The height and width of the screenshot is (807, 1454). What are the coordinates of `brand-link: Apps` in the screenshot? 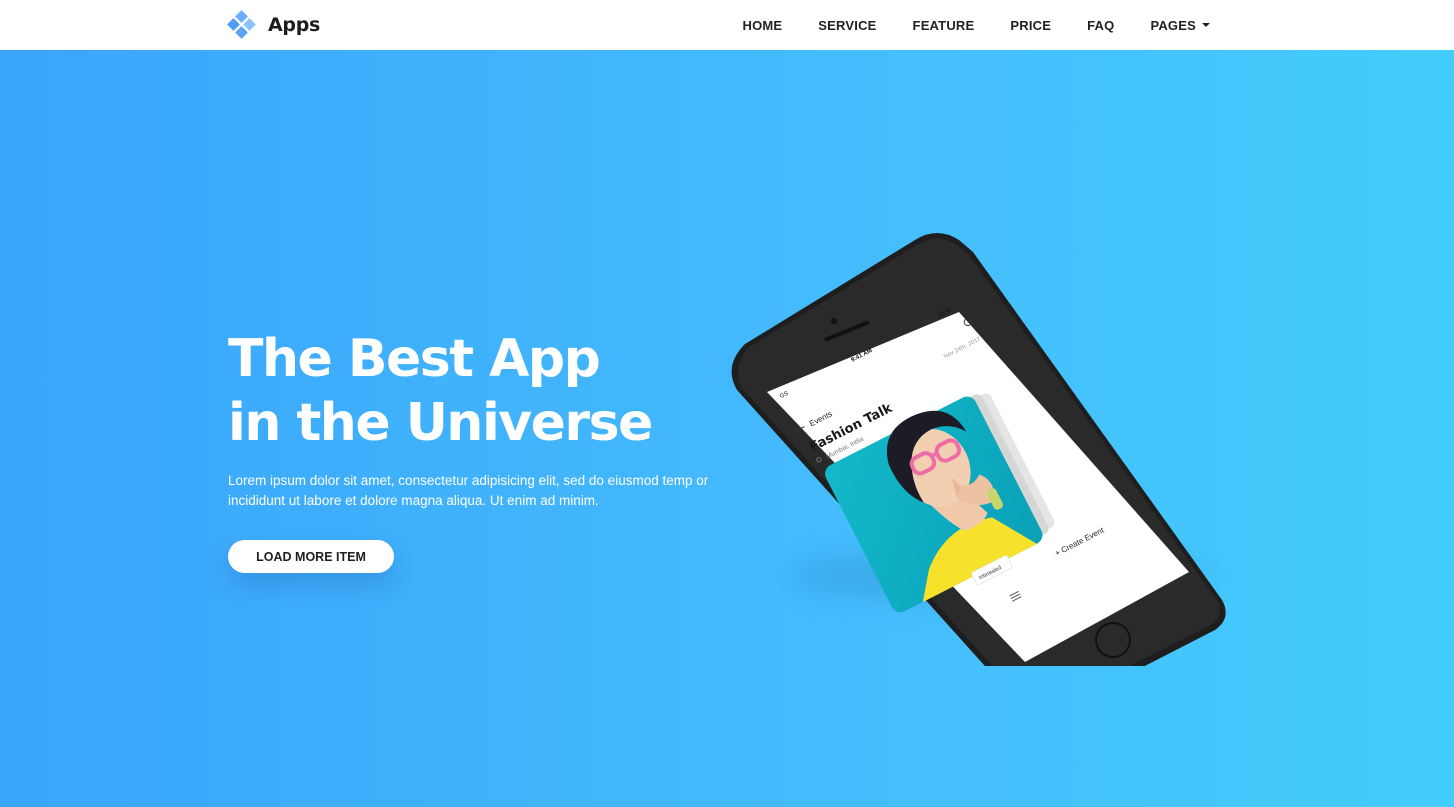 It's located at (274, 24).